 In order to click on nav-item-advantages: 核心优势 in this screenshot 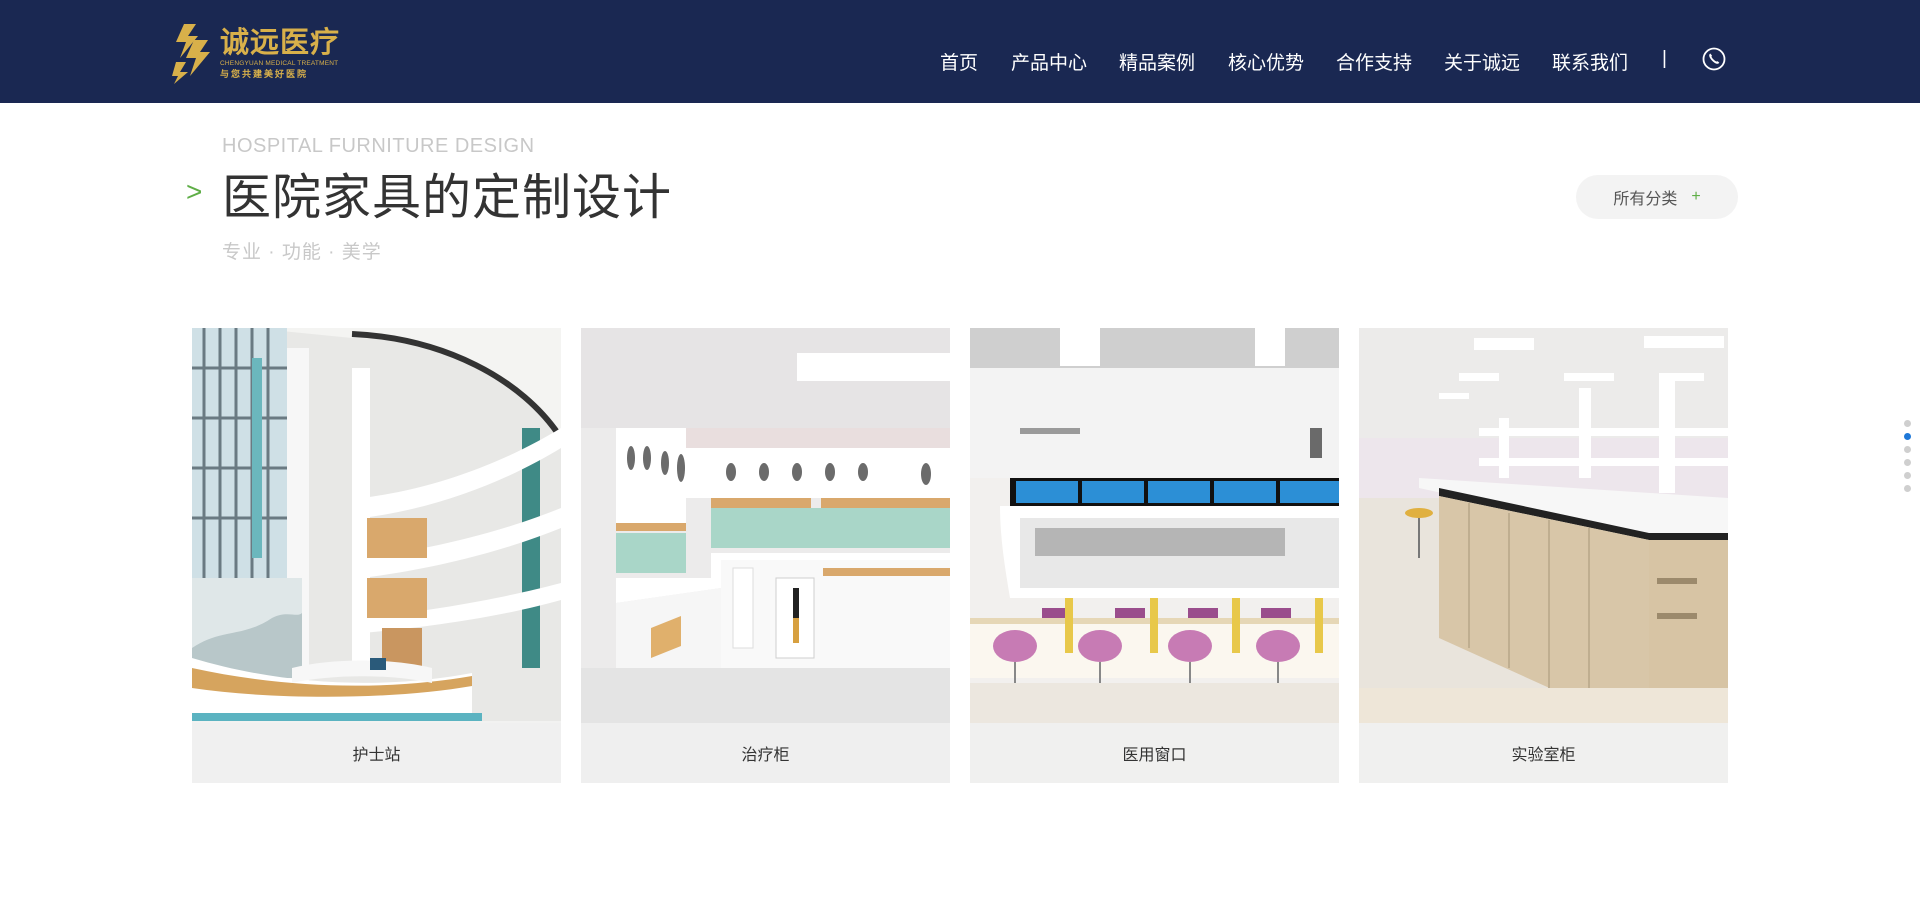, I will do `click(1266, 61)`.